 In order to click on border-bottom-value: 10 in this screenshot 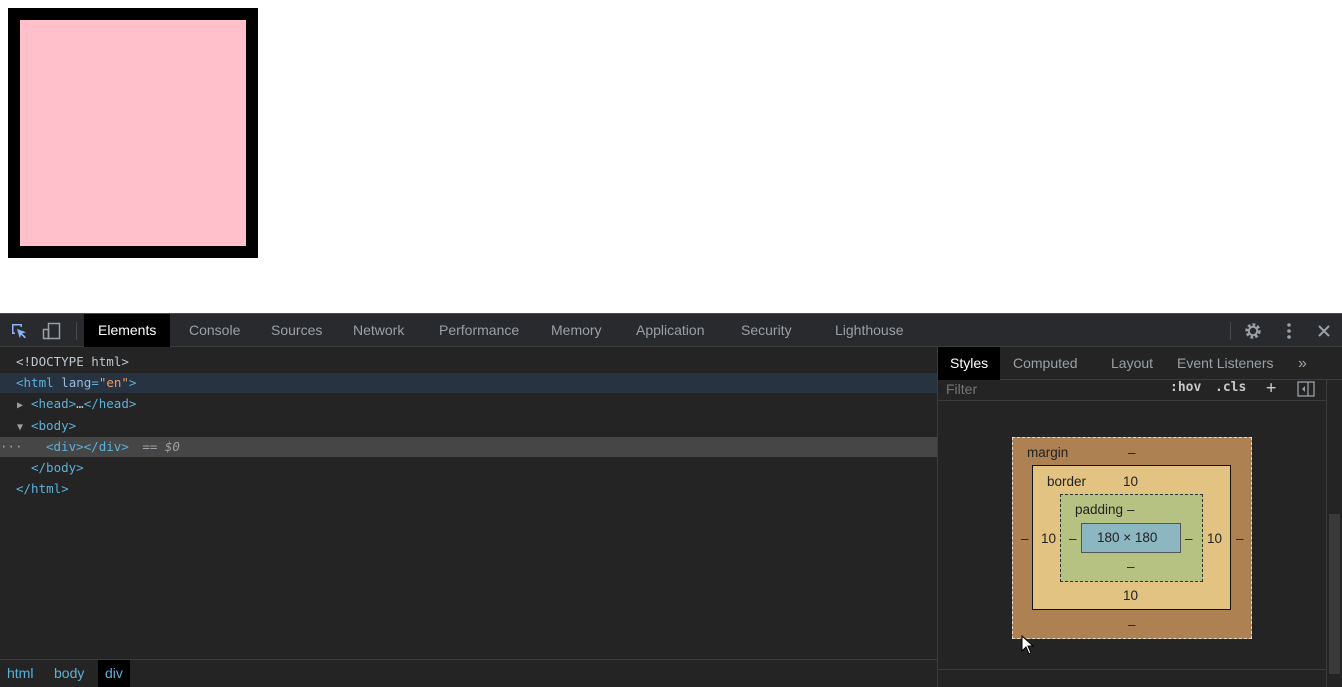, I will do `click(1130, 595)`.